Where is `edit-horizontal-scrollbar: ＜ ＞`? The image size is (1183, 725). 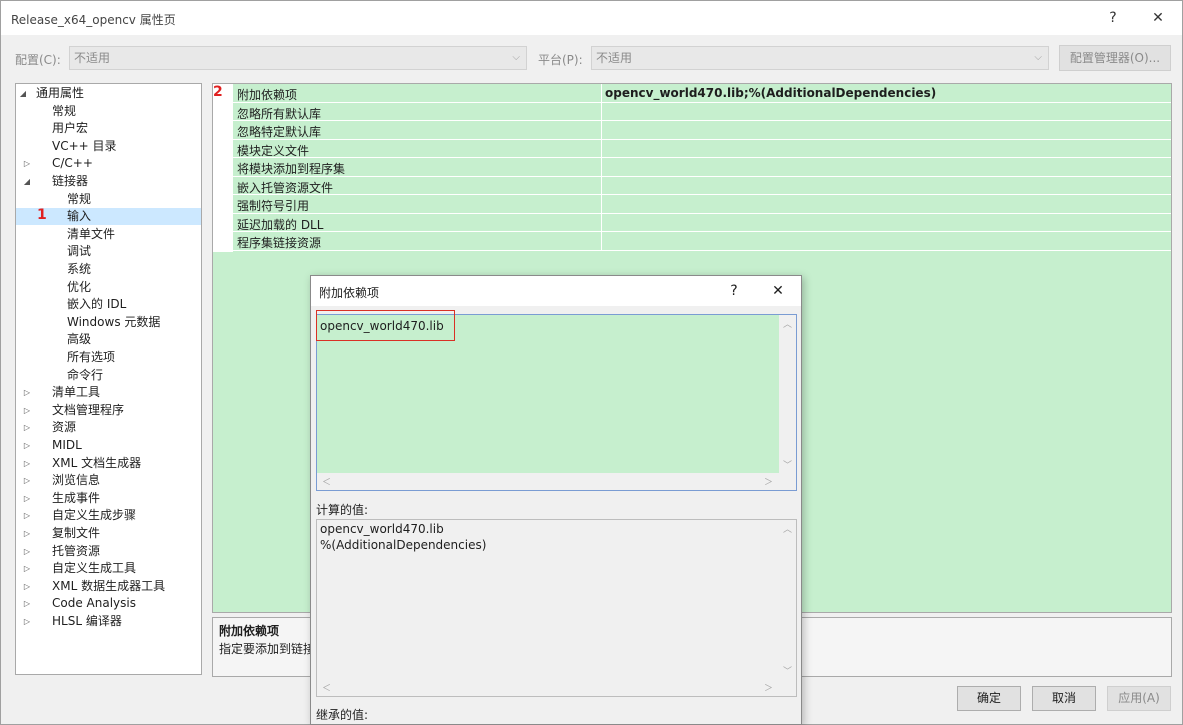 edit-horizontal-scrollbar: ＜ ＞ is located at coordinates (556, 481).